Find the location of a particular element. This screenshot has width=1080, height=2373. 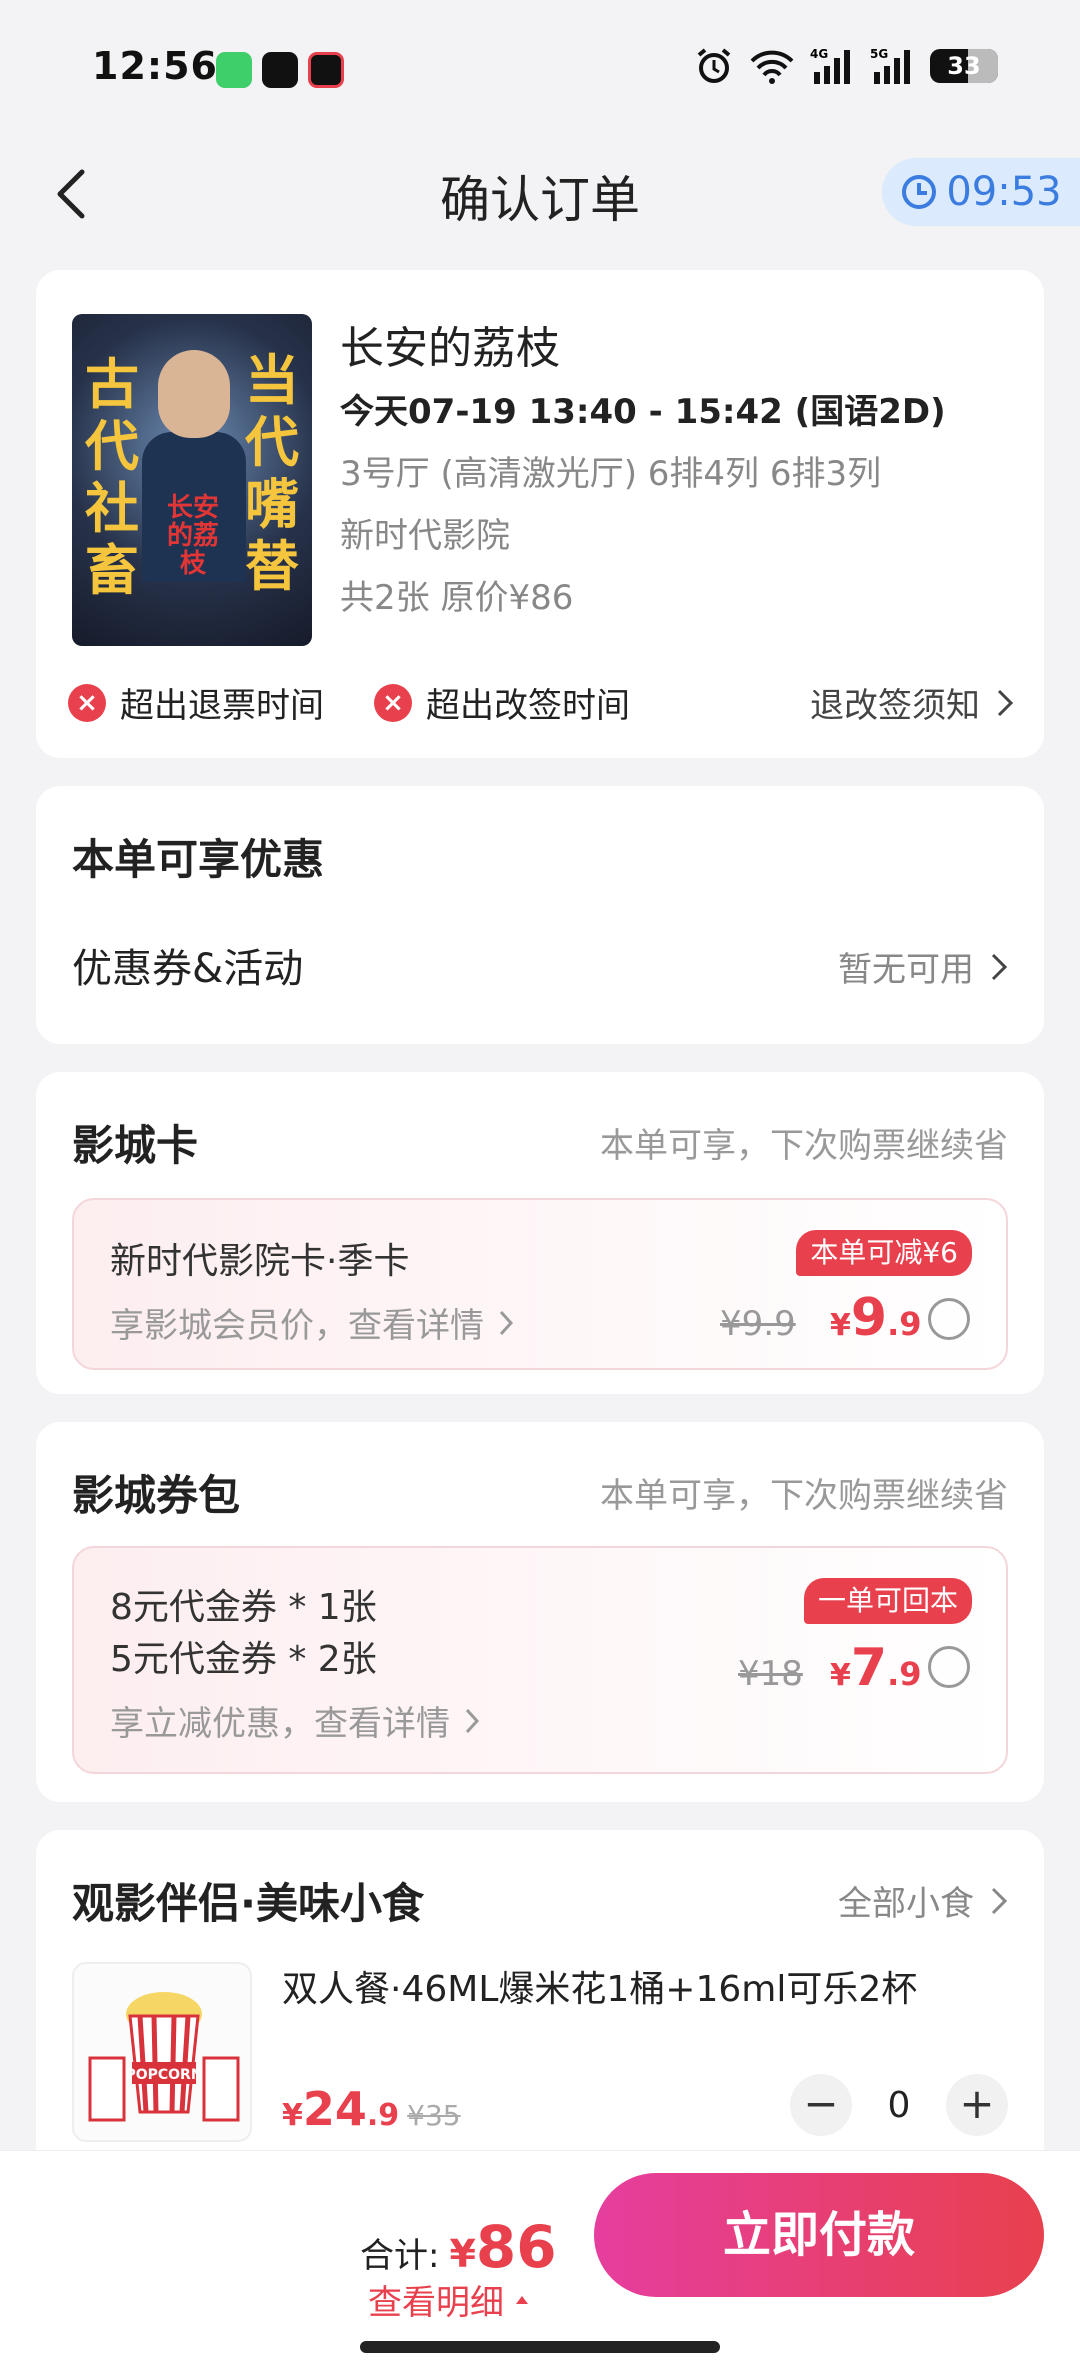

svg-text: POPCORN is located at coordinates (163, 2075).